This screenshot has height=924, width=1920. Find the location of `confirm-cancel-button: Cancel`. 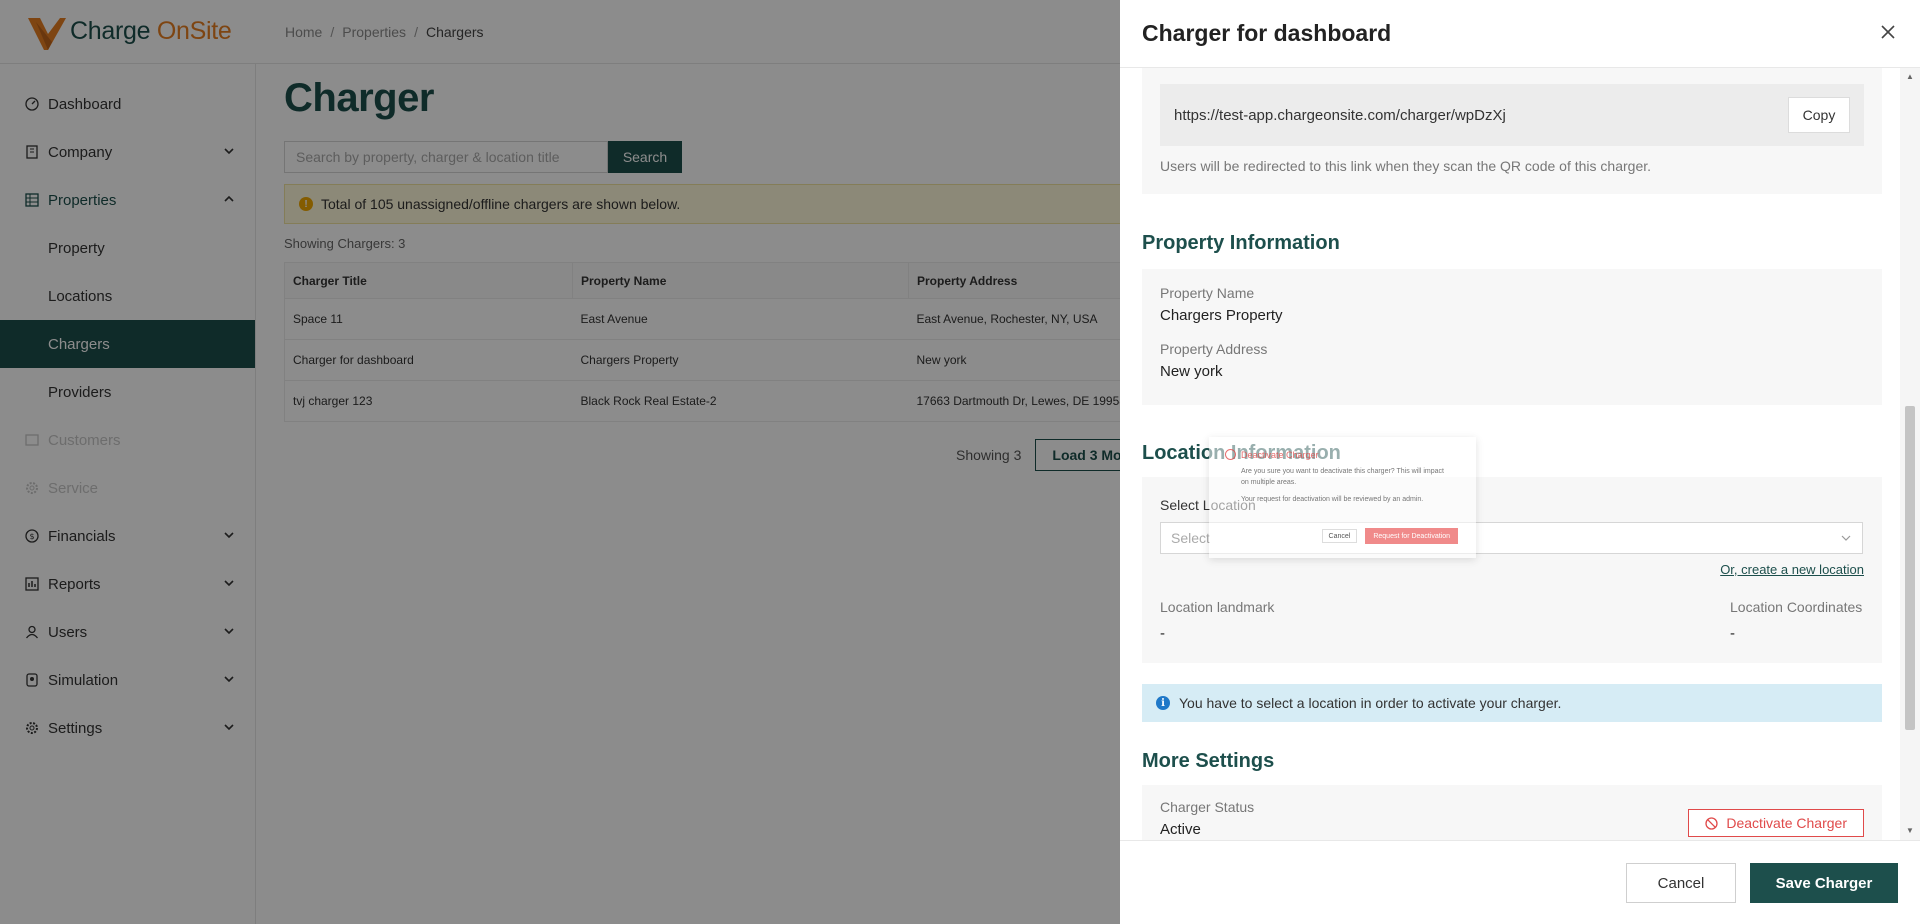

confirm-cancel-button: Cancel is located at coordinates (1339, 536).